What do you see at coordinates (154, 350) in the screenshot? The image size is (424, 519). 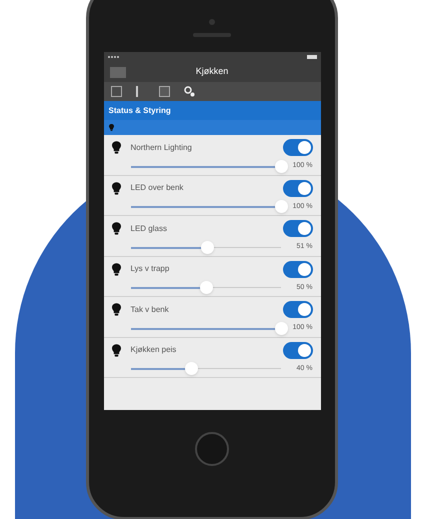 I see `light-name: Kjøkken peis` at bounding box center [154, 350].